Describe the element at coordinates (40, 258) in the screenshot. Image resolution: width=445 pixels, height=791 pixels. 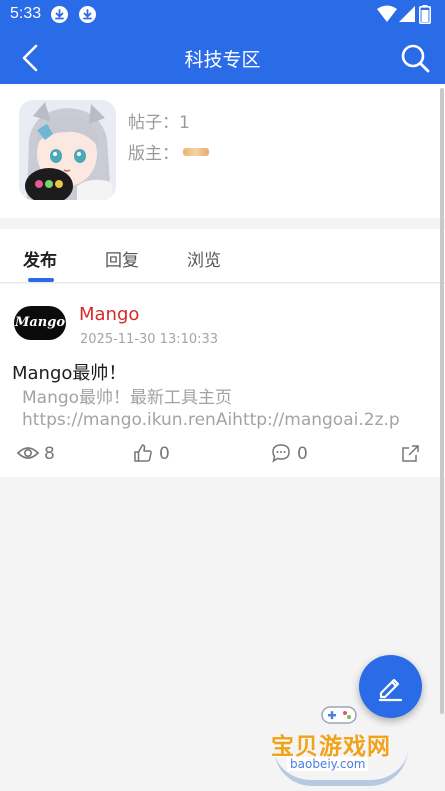
I see `tab-publish: 发布` at that location.